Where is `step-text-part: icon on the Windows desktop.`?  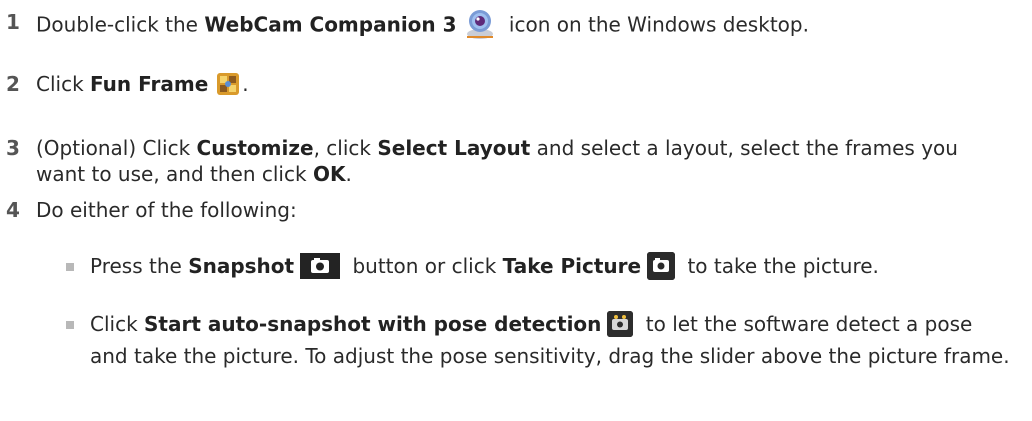 step-text-part: icon on the Windows desktop. is located at coordinates (655, 24).